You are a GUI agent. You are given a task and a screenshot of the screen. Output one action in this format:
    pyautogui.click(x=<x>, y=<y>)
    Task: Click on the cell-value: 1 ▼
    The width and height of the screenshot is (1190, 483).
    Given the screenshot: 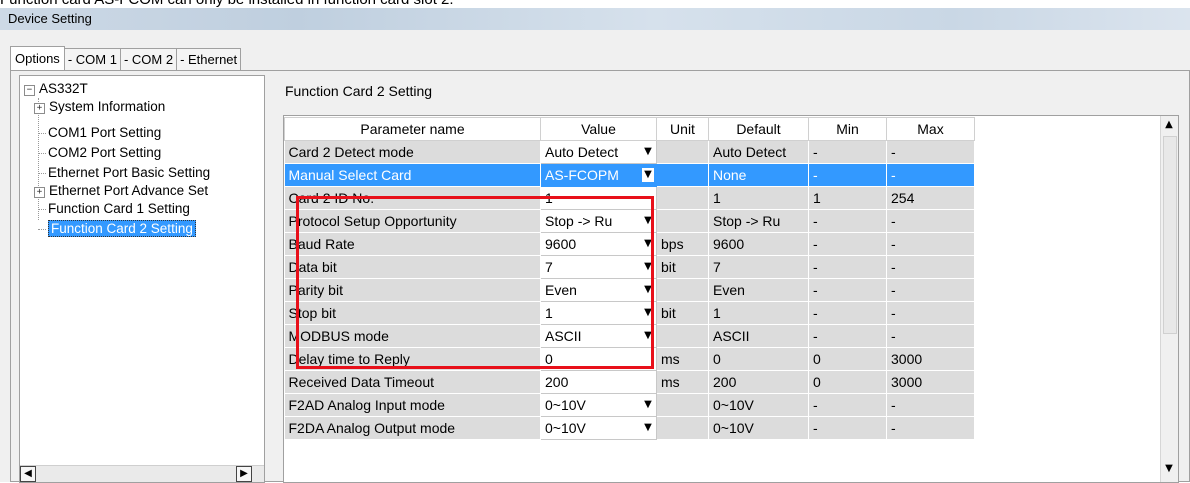 What is the action you would take?
    pyautogui.click(x=598, y=313)
    